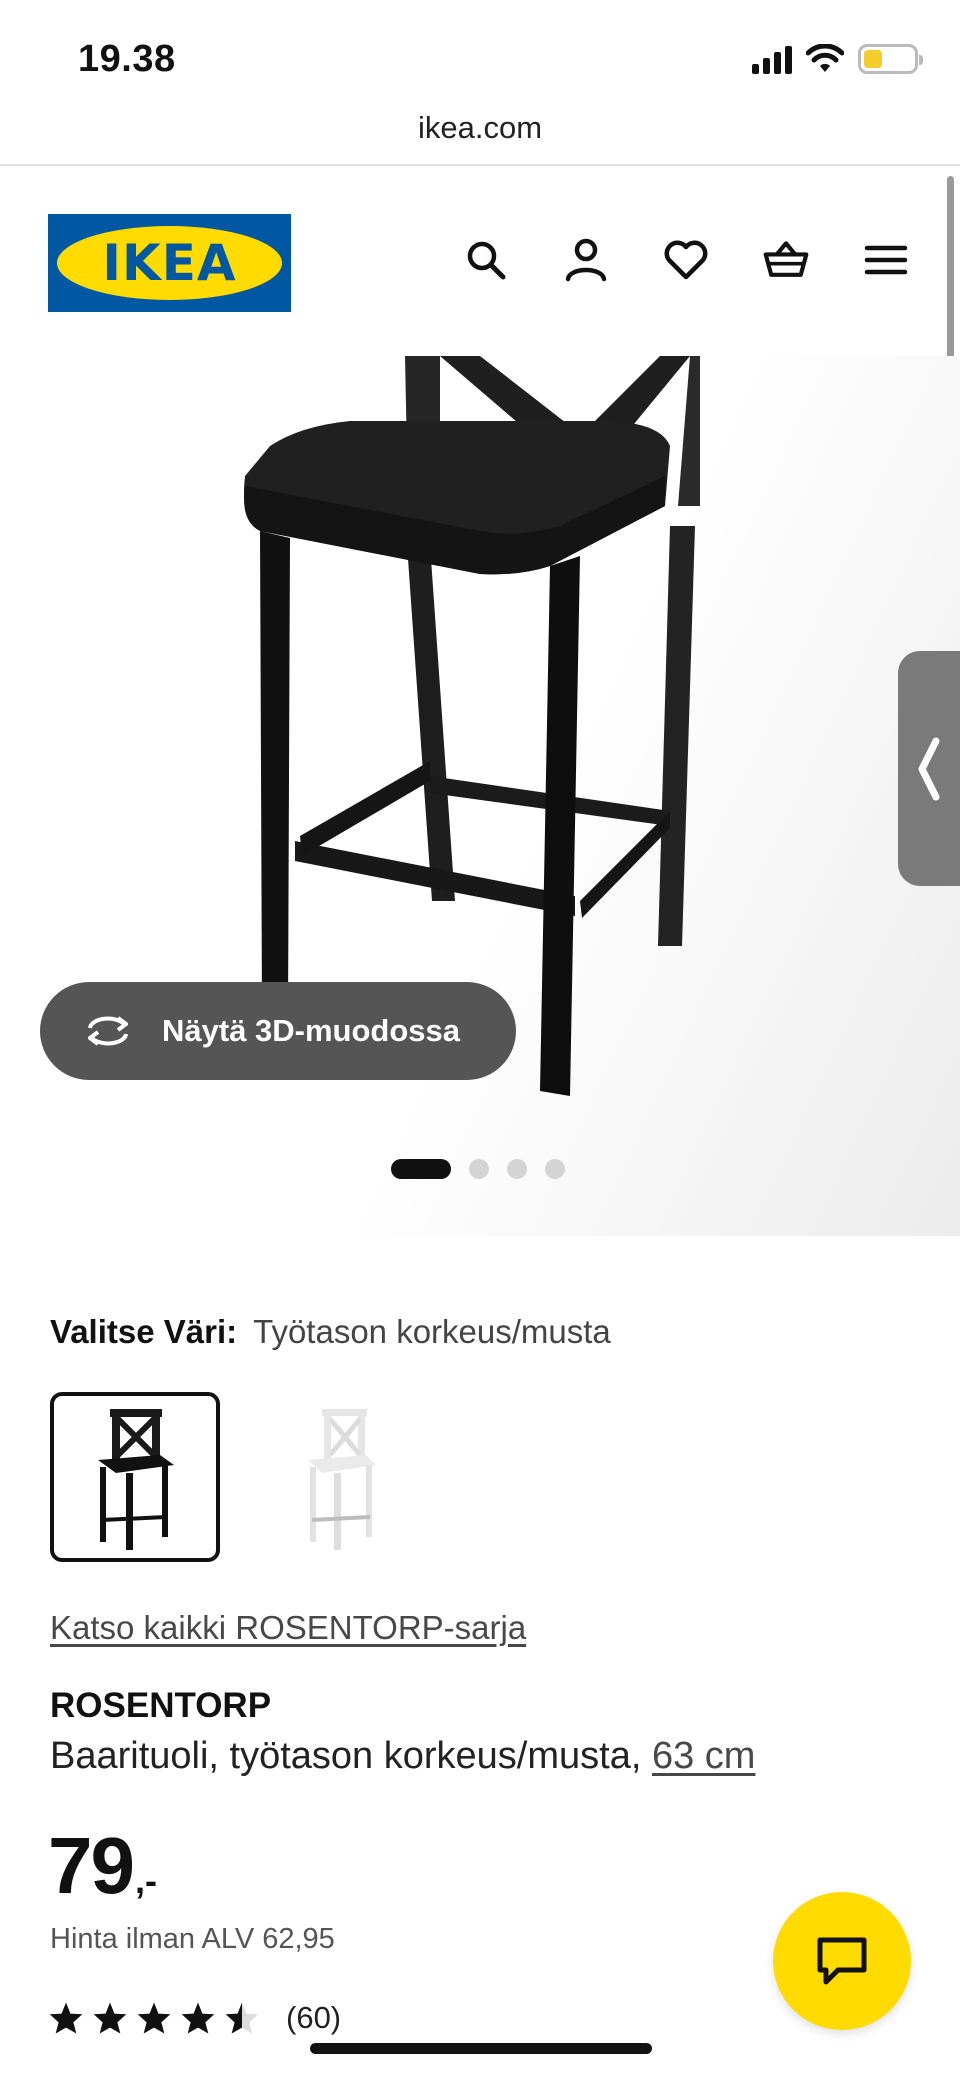 Image resolution: width=960 pixels, height=2078 pixels. I want to click on status-bar: 19.38, so click(480, 59).